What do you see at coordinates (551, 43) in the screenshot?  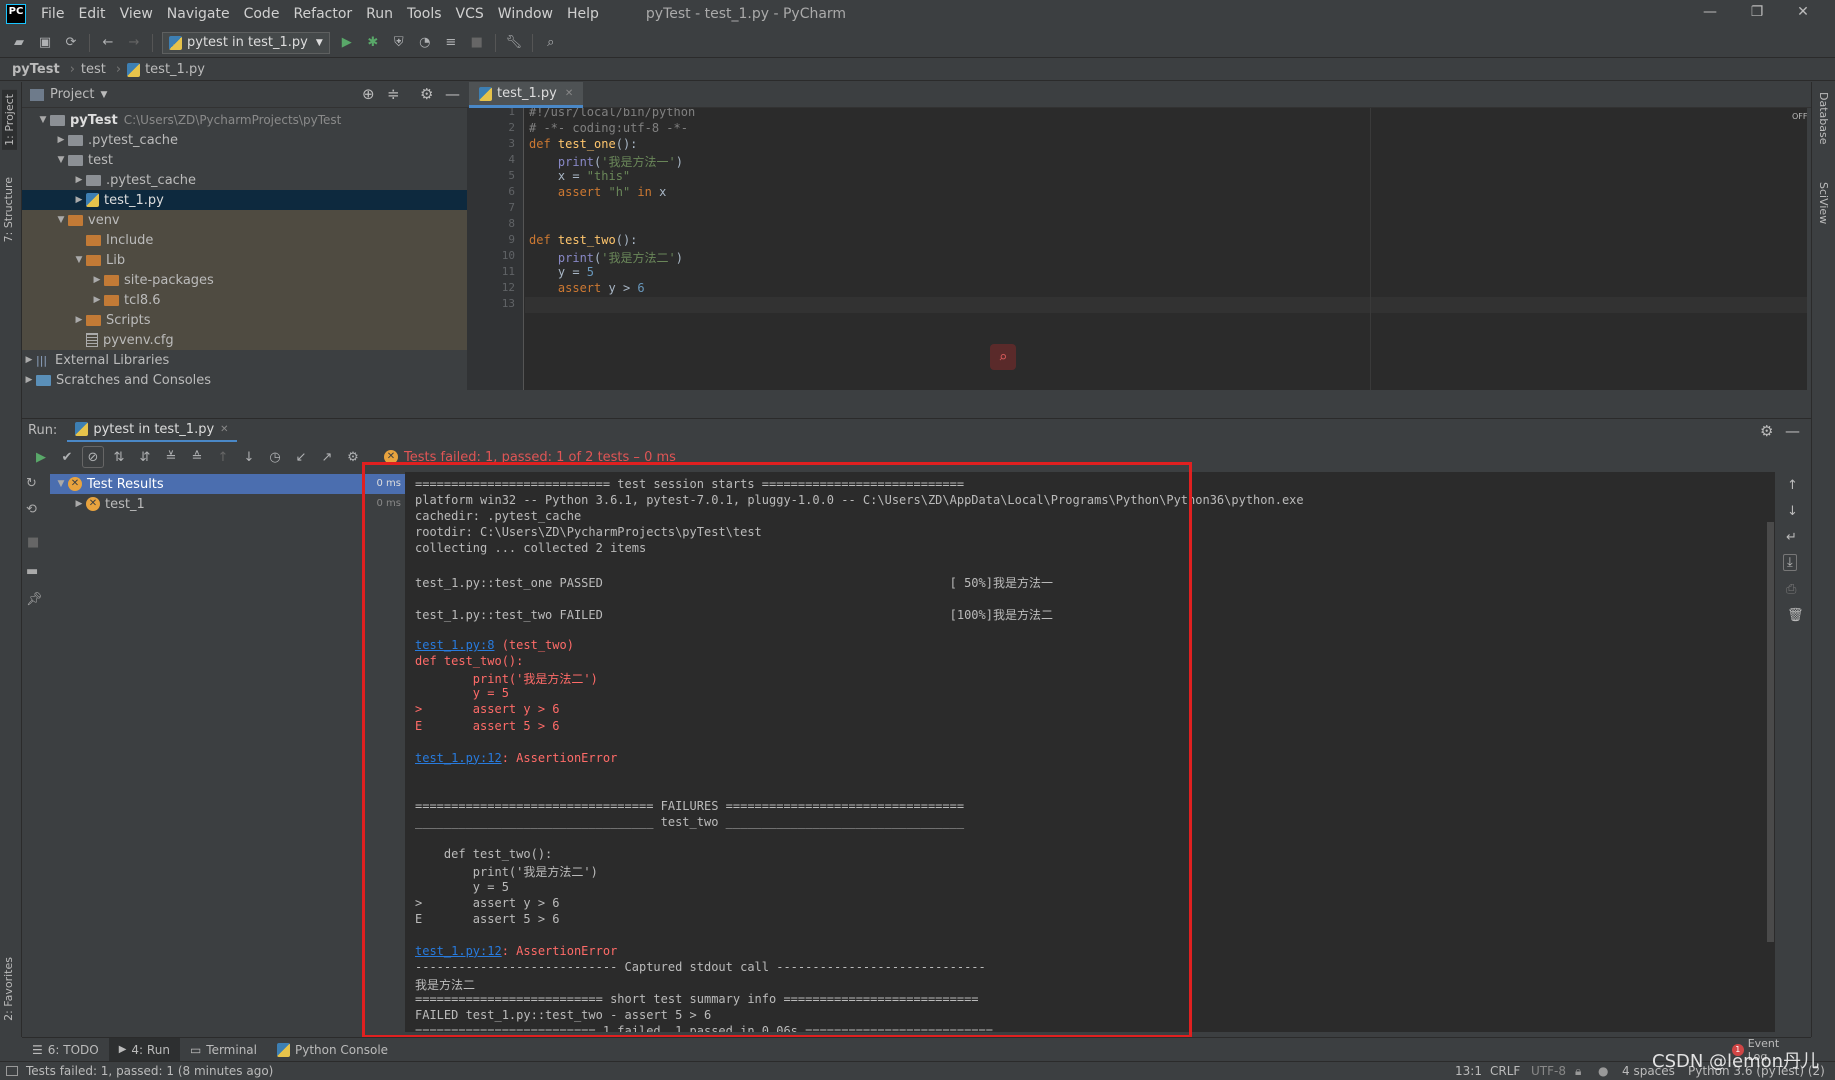 I see `search-icon: ⌕` at bounding box center [551, 43].